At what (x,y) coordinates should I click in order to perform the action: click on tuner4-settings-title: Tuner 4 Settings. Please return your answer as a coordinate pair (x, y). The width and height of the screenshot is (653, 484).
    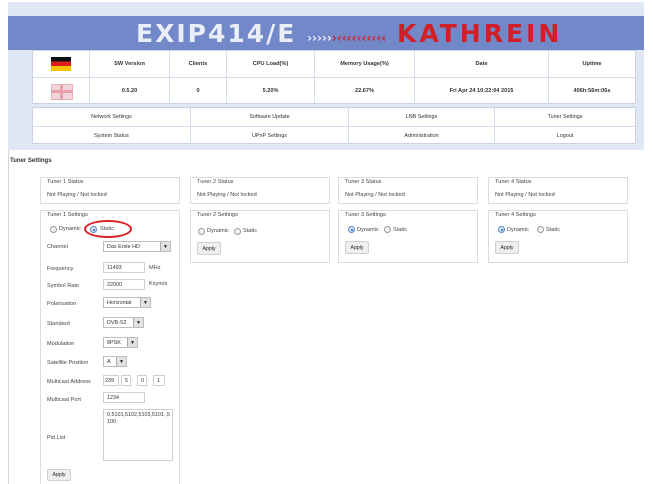
    Looking at the image, I should click on (515, 215).